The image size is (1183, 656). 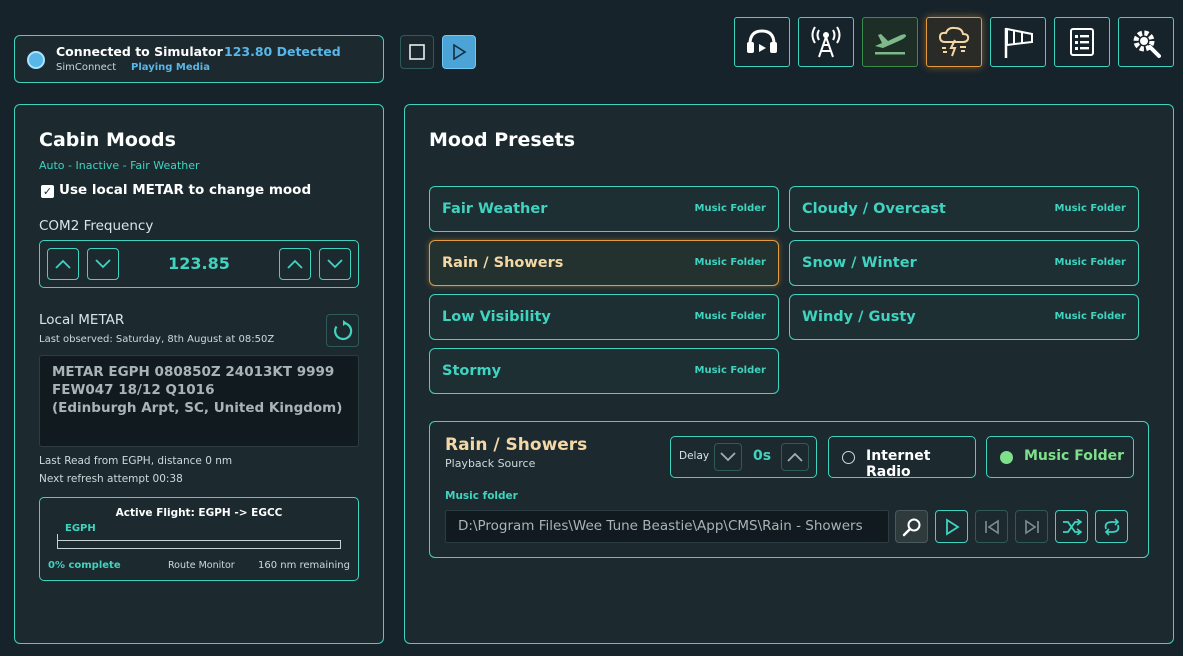 I want to click on media-status-text: Playing Media, so click(x=170, y=67).